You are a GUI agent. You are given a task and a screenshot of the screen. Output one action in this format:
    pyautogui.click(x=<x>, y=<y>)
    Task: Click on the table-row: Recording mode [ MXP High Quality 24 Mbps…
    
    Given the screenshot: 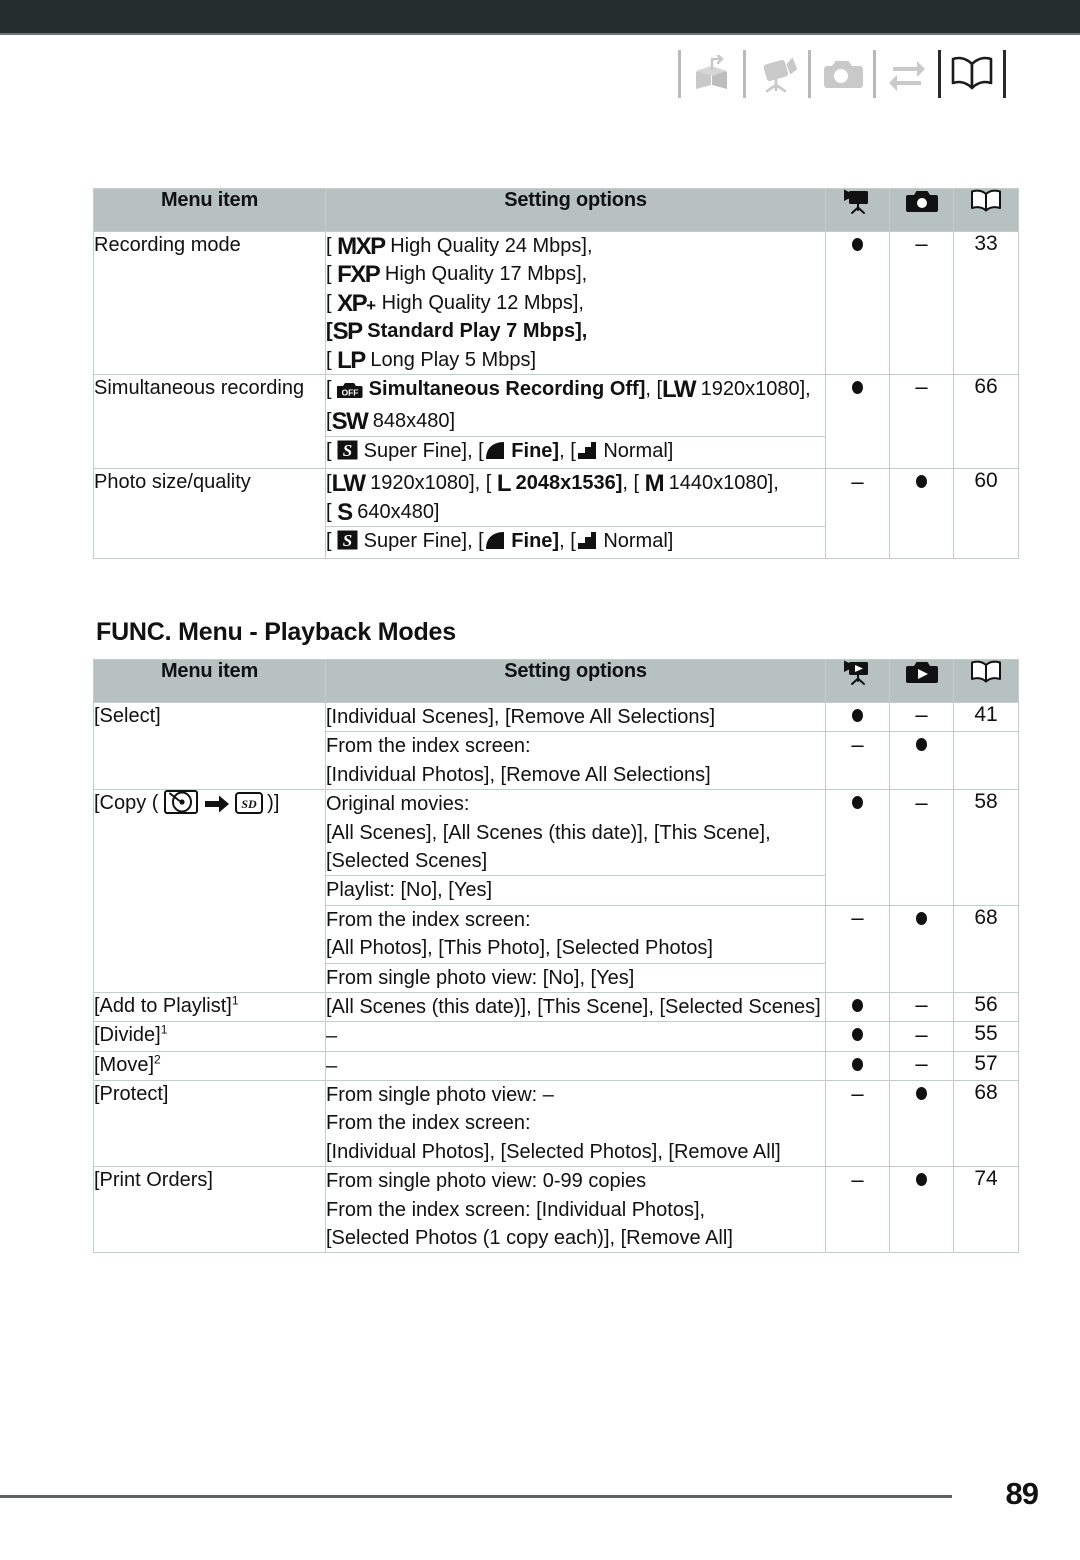 What is the action you would take?
    pyautogui.click(x=556, y=303)
    